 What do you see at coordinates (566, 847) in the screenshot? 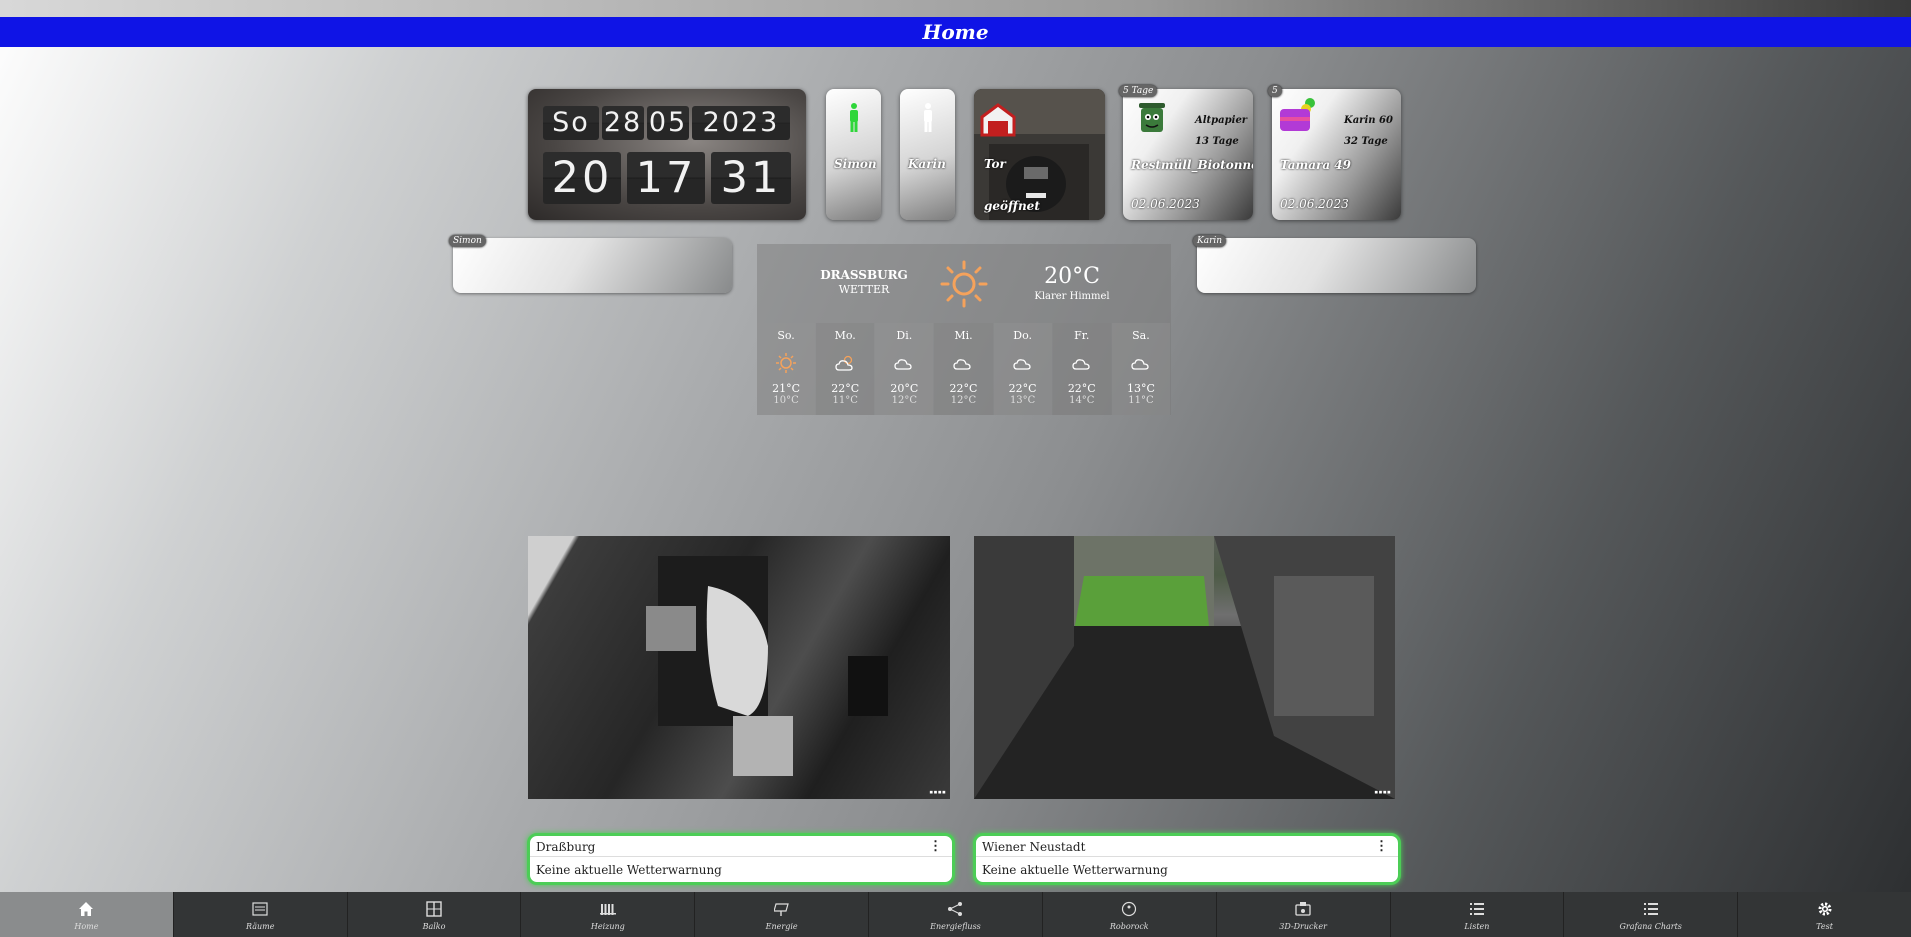
I see `warning-city: Draßburg` at bounding box center [566, 847].